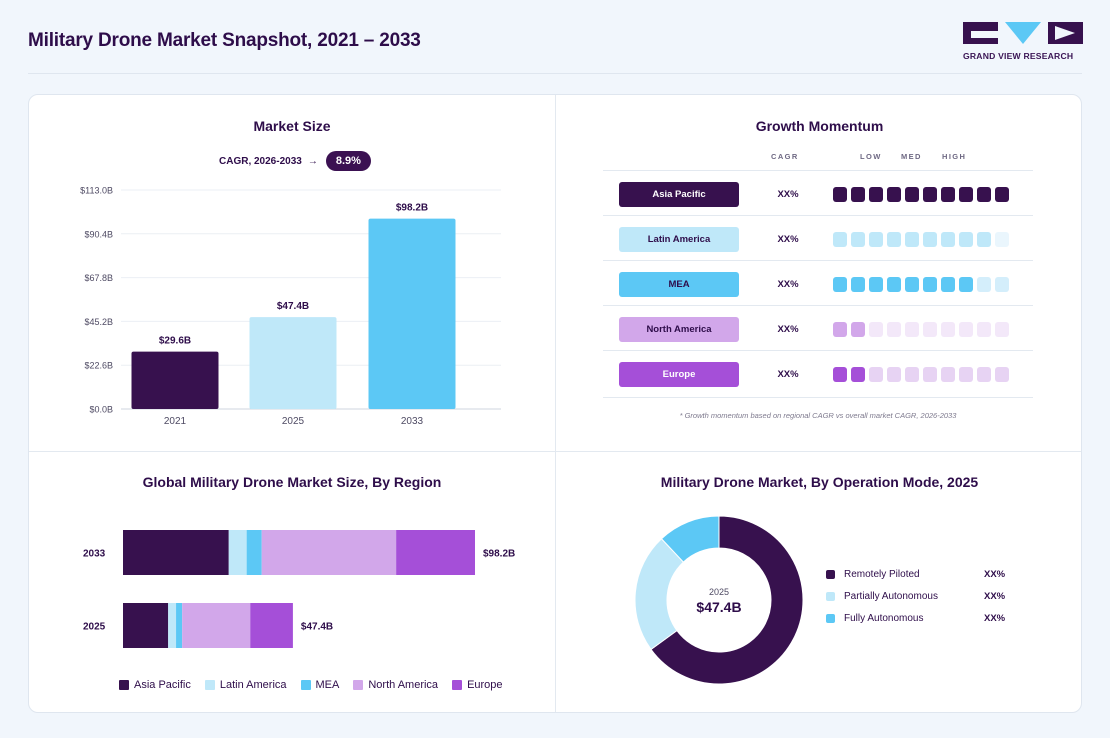  What do you see at coordinates (179, 625) in the screenshot?
I see `region-segment-mea` at bounding box center [179, 625].